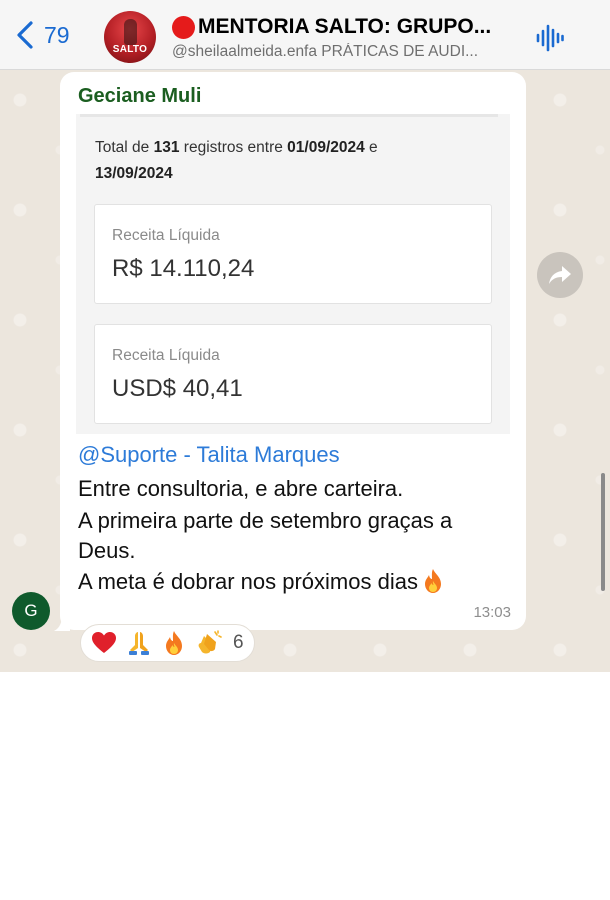  What do you see at coordinates (293, 374) in the screenshot?
I see `metric-card: Receita Líquida USD$ 40,41` at bounding box center [293, 374].